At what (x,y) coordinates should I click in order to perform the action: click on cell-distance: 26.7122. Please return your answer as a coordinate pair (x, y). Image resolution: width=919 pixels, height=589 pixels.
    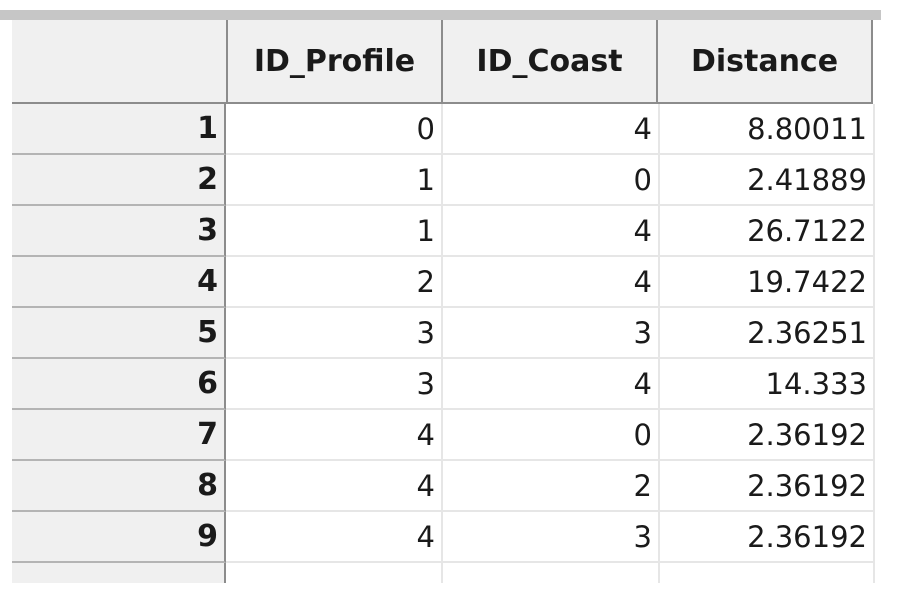
    Looking at the image, I should click on (767, 231).